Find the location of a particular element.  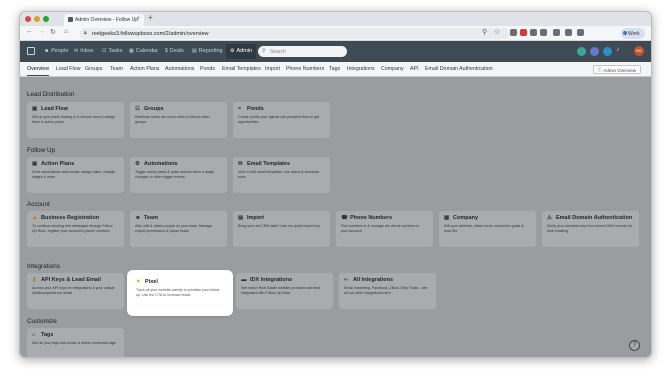

search-icon: ⚲ is located at coordinates (264, 51).